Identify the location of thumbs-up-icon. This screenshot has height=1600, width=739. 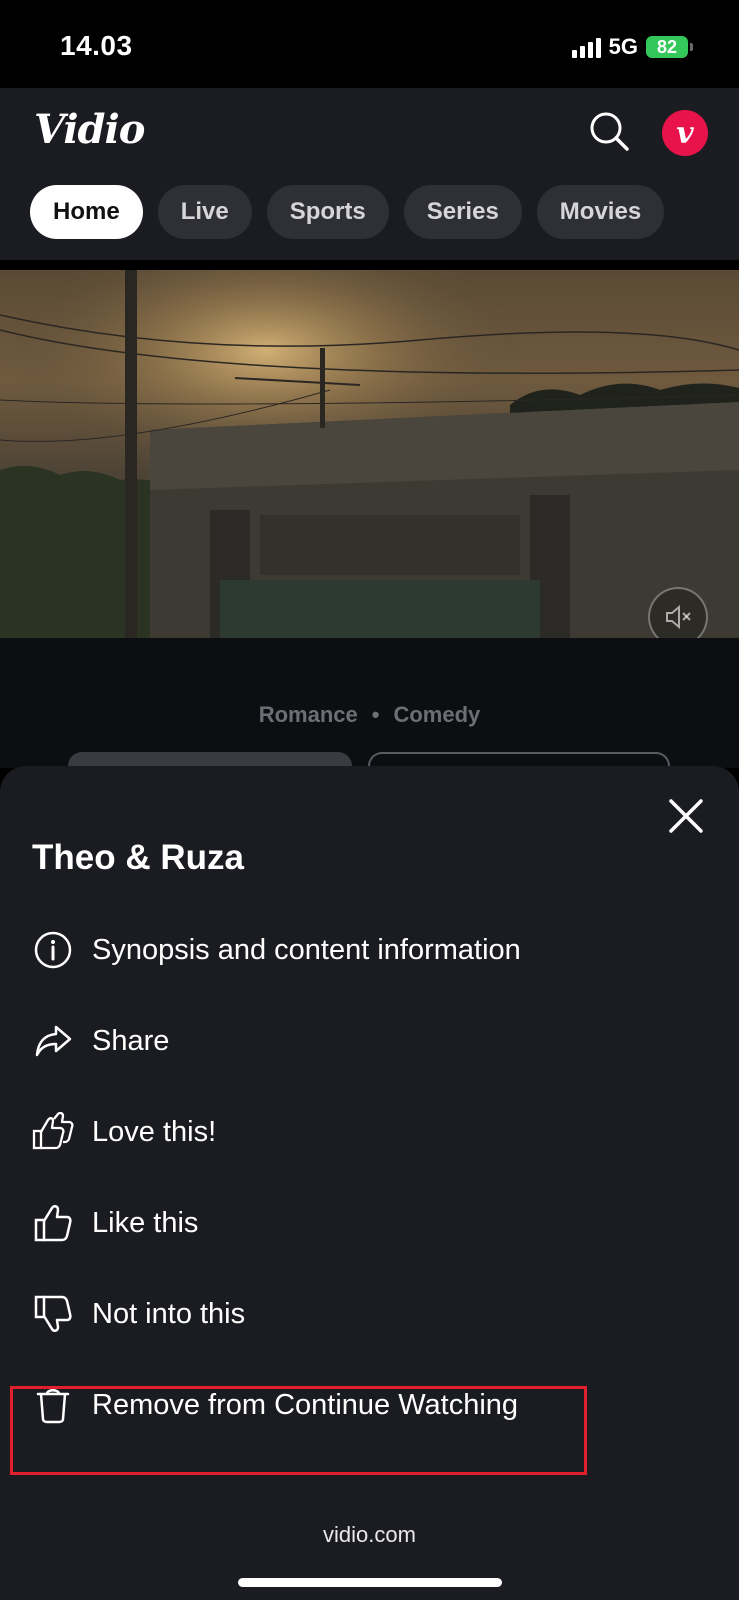
(53, 1223).